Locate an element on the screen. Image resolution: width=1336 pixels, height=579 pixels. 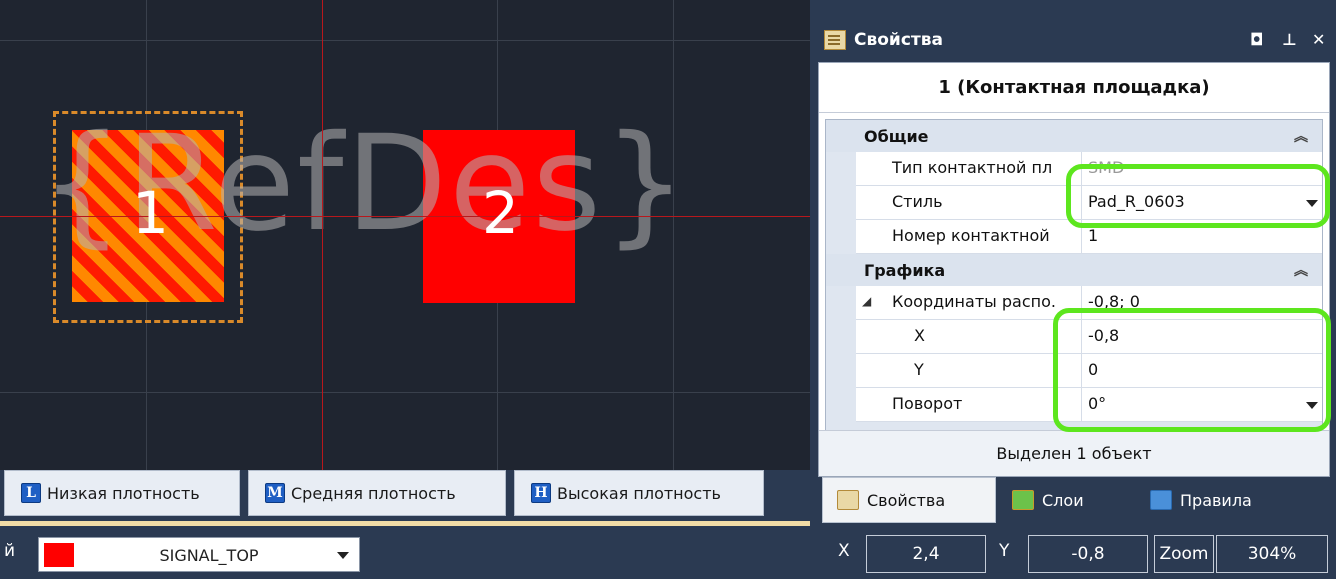
x-coordinate: 2,4 is located at coordinates (926, 554).